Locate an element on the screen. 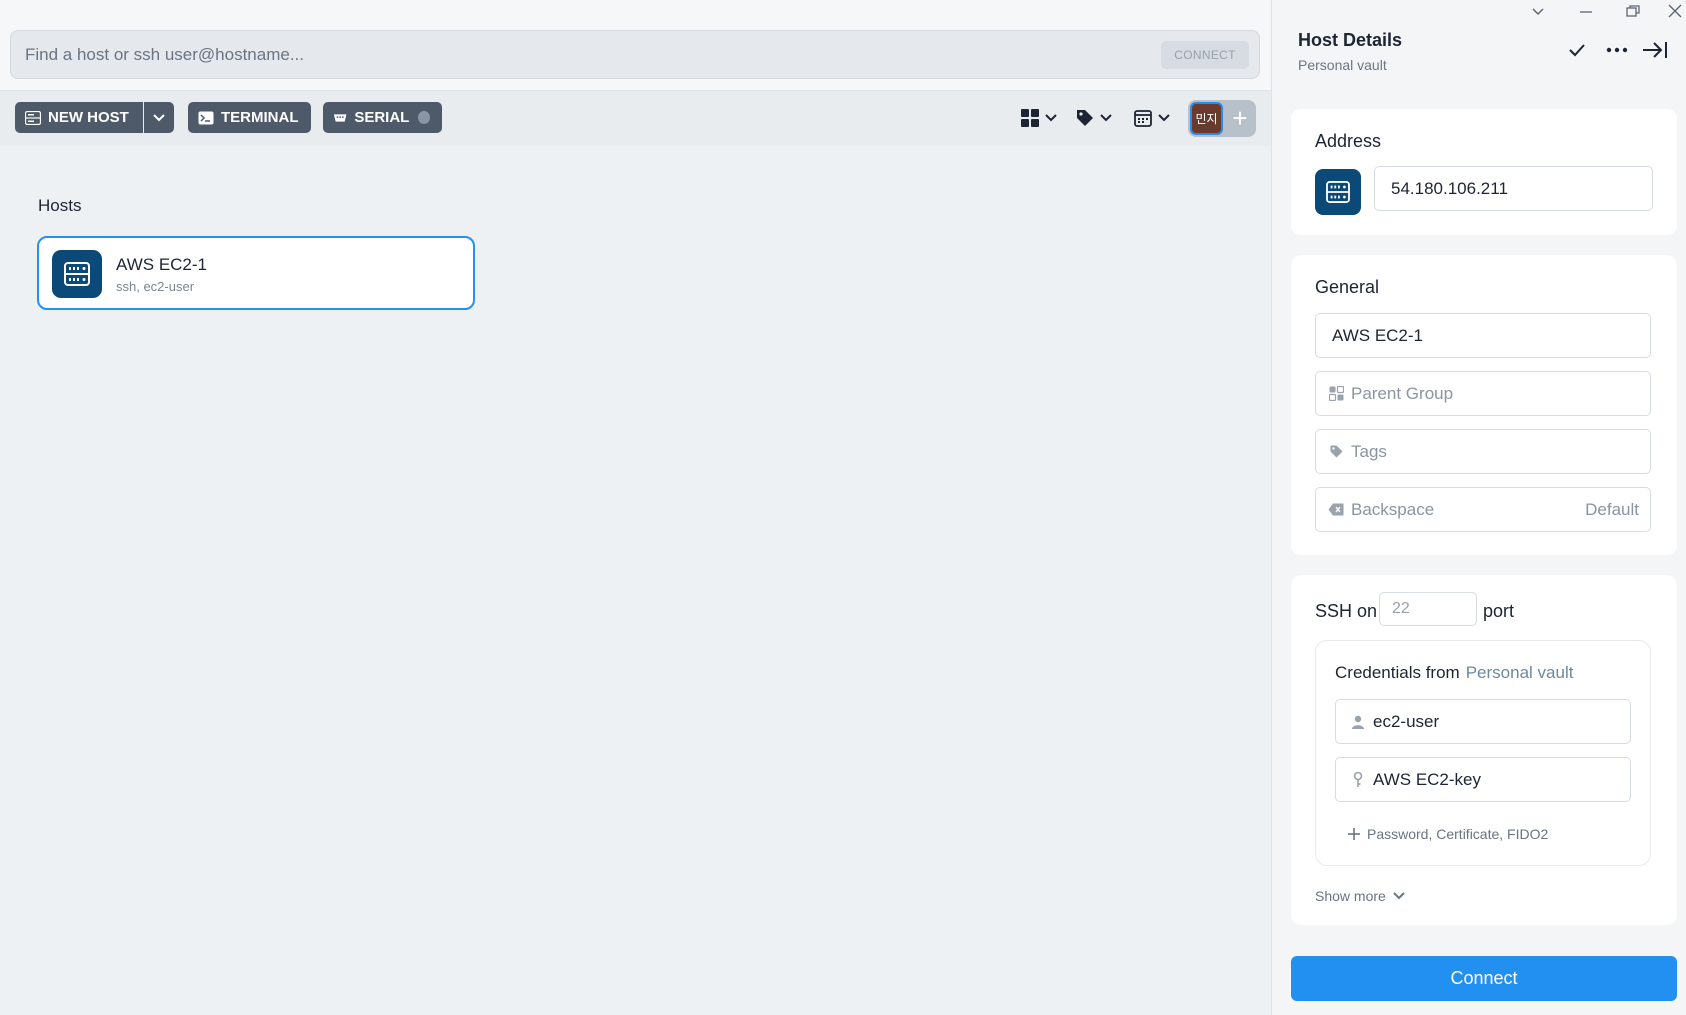 This screenshot has width=1686, height=1015. more-options-icon is located at coordinates (1617, 52).